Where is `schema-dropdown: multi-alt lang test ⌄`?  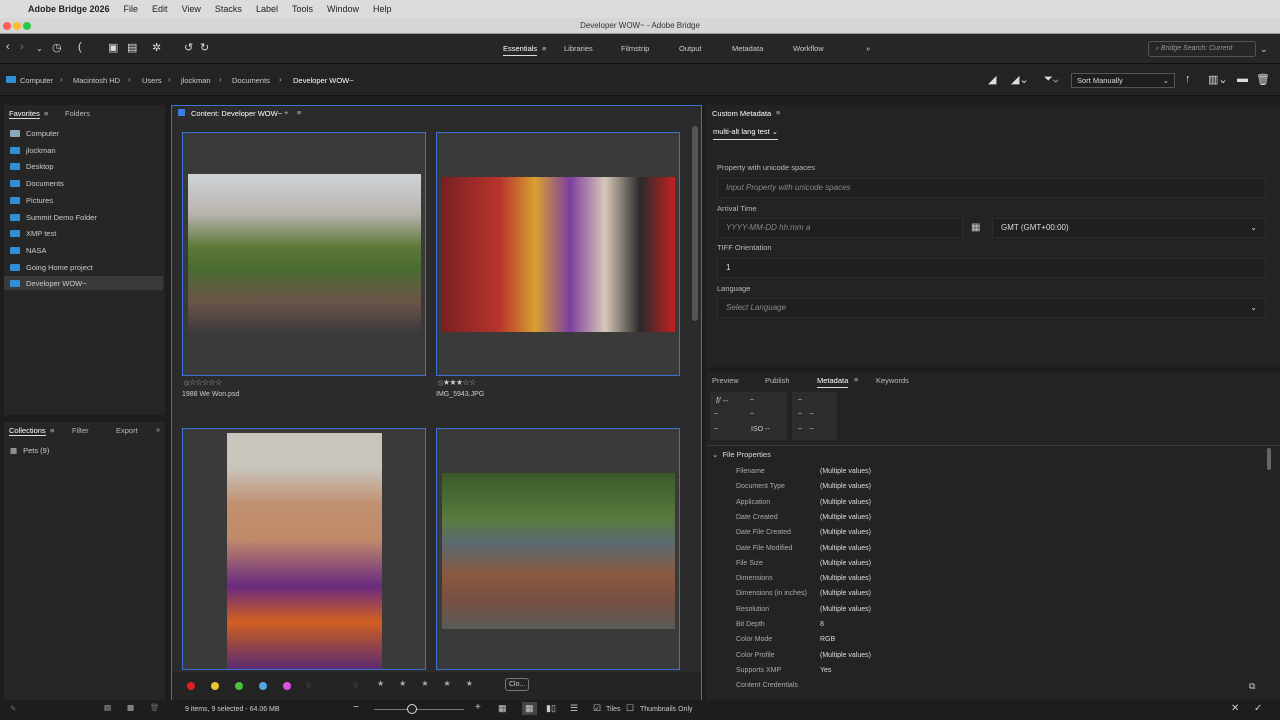 schema-dropdown: multi-alt lang test ⌄ is located at coordinates (746, 133).